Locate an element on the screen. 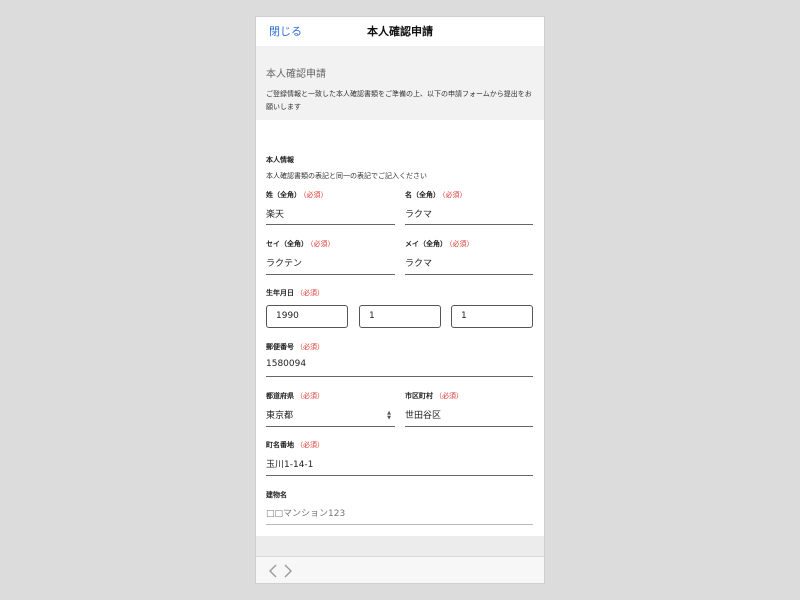 The width and height of the screenshot is (800, 600). birth-year-value: 1990 is located at coordinates (287, 316).